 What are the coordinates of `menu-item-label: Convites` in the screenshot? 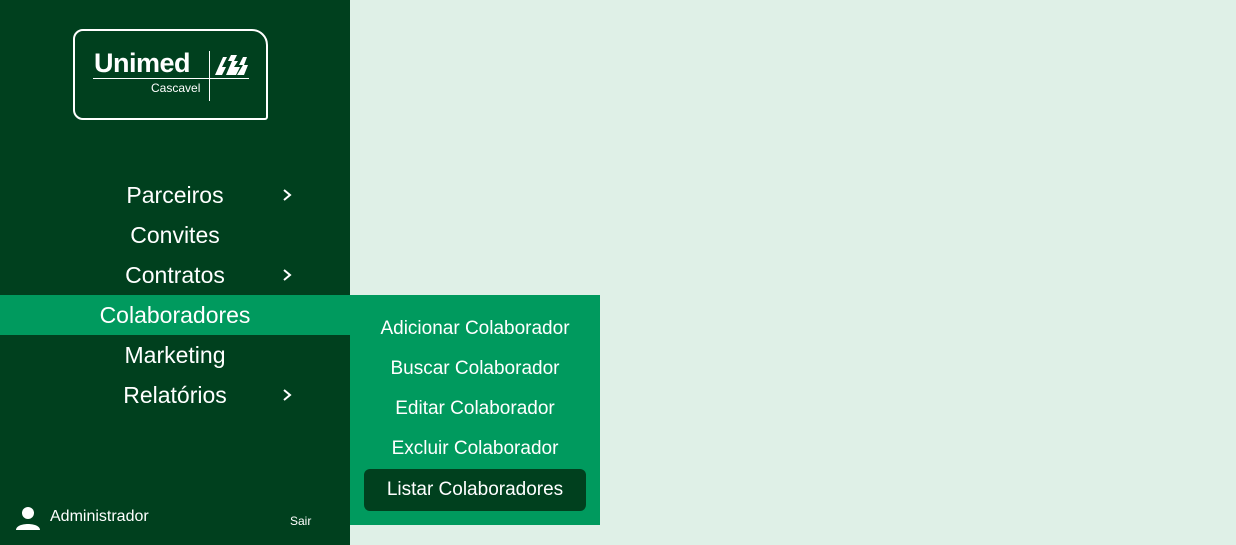 It's located at (175, 234).